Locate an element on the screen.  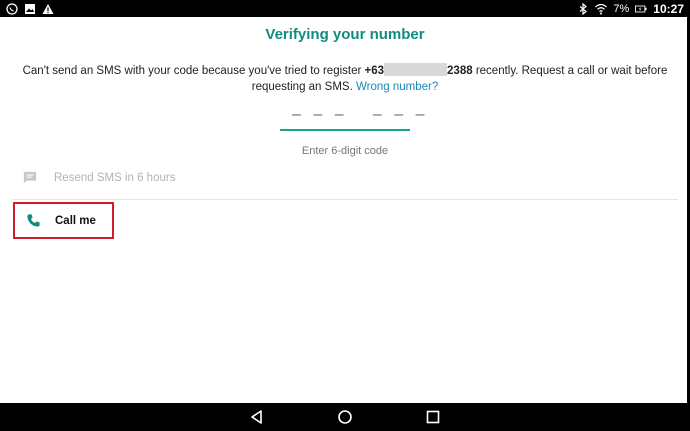
navigation-bar is located at coordinates (345, 417).